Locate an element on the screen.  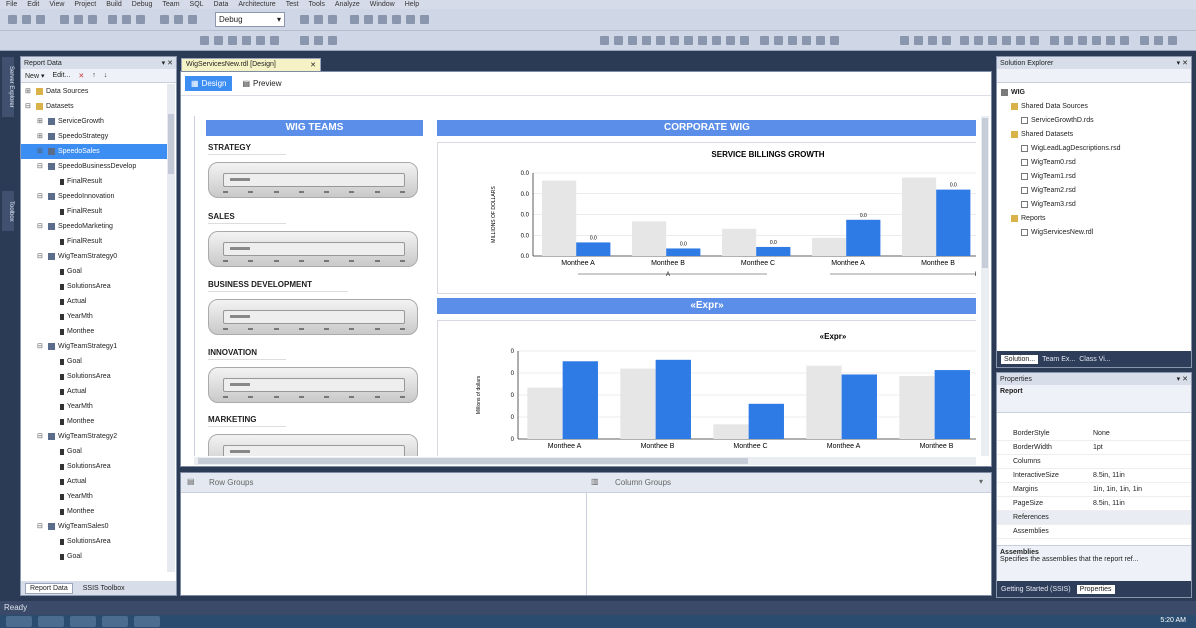
solution-tree-item: WigTeam3.rsd is located at coordinates (1092, 204).